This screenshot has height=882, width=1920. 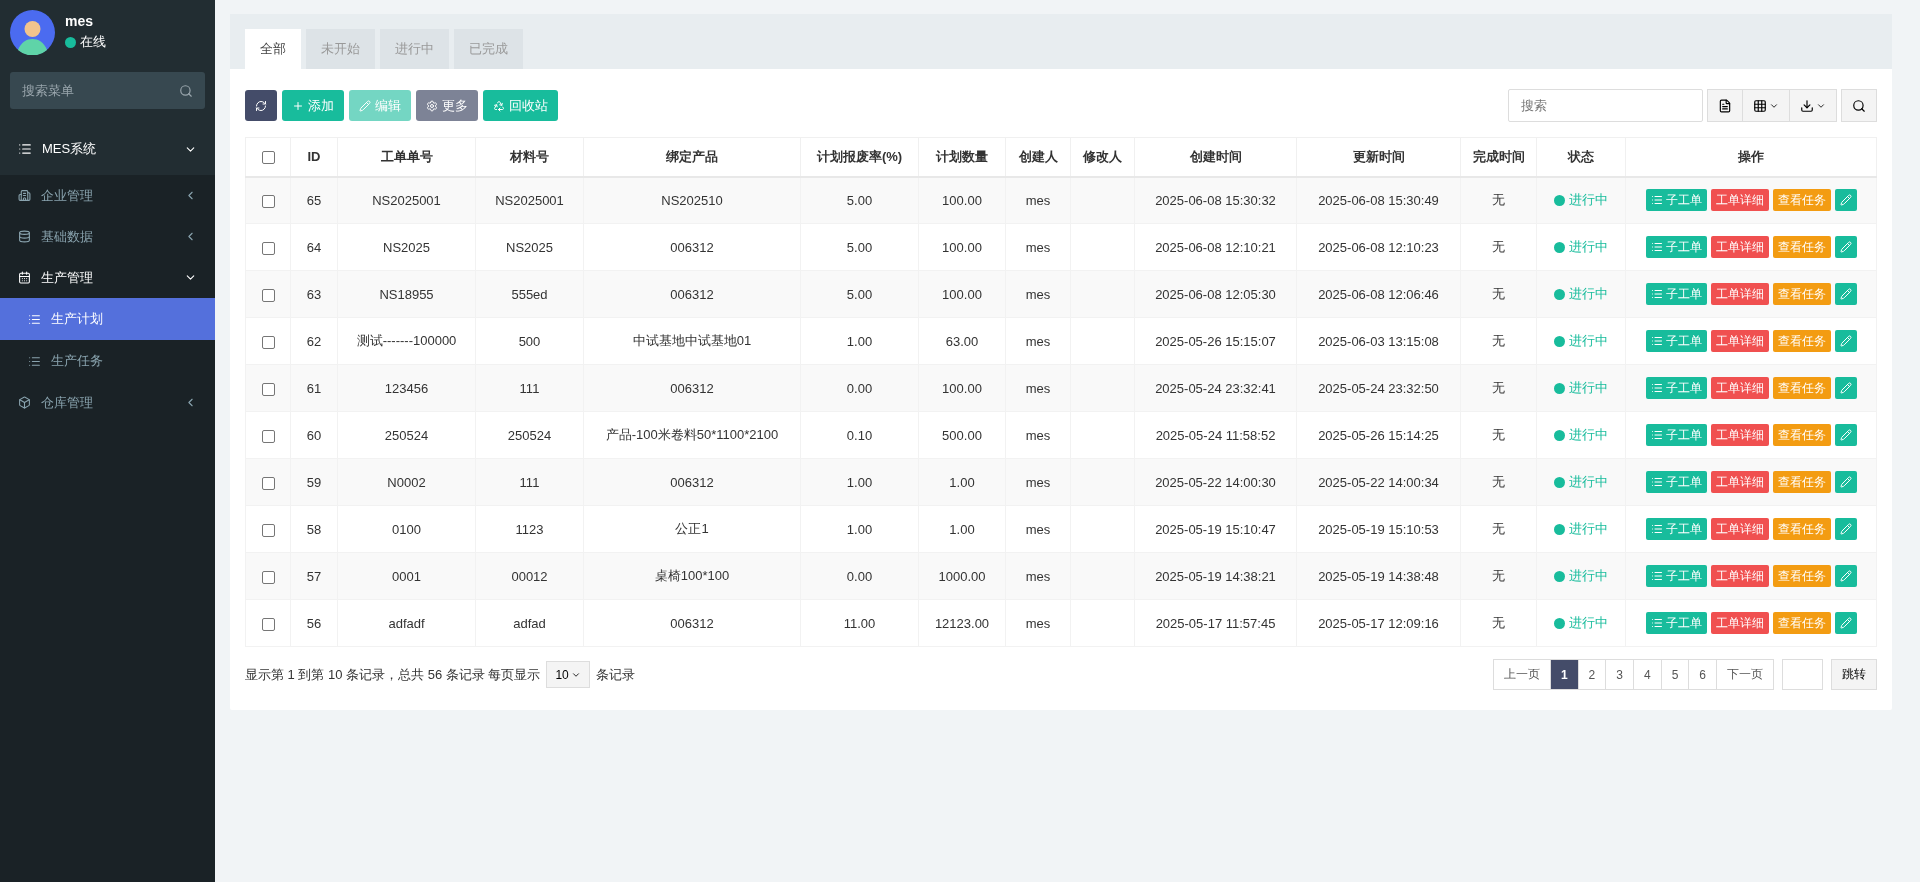 I want to click on table-cell: 56, so click(x=314, y=623).